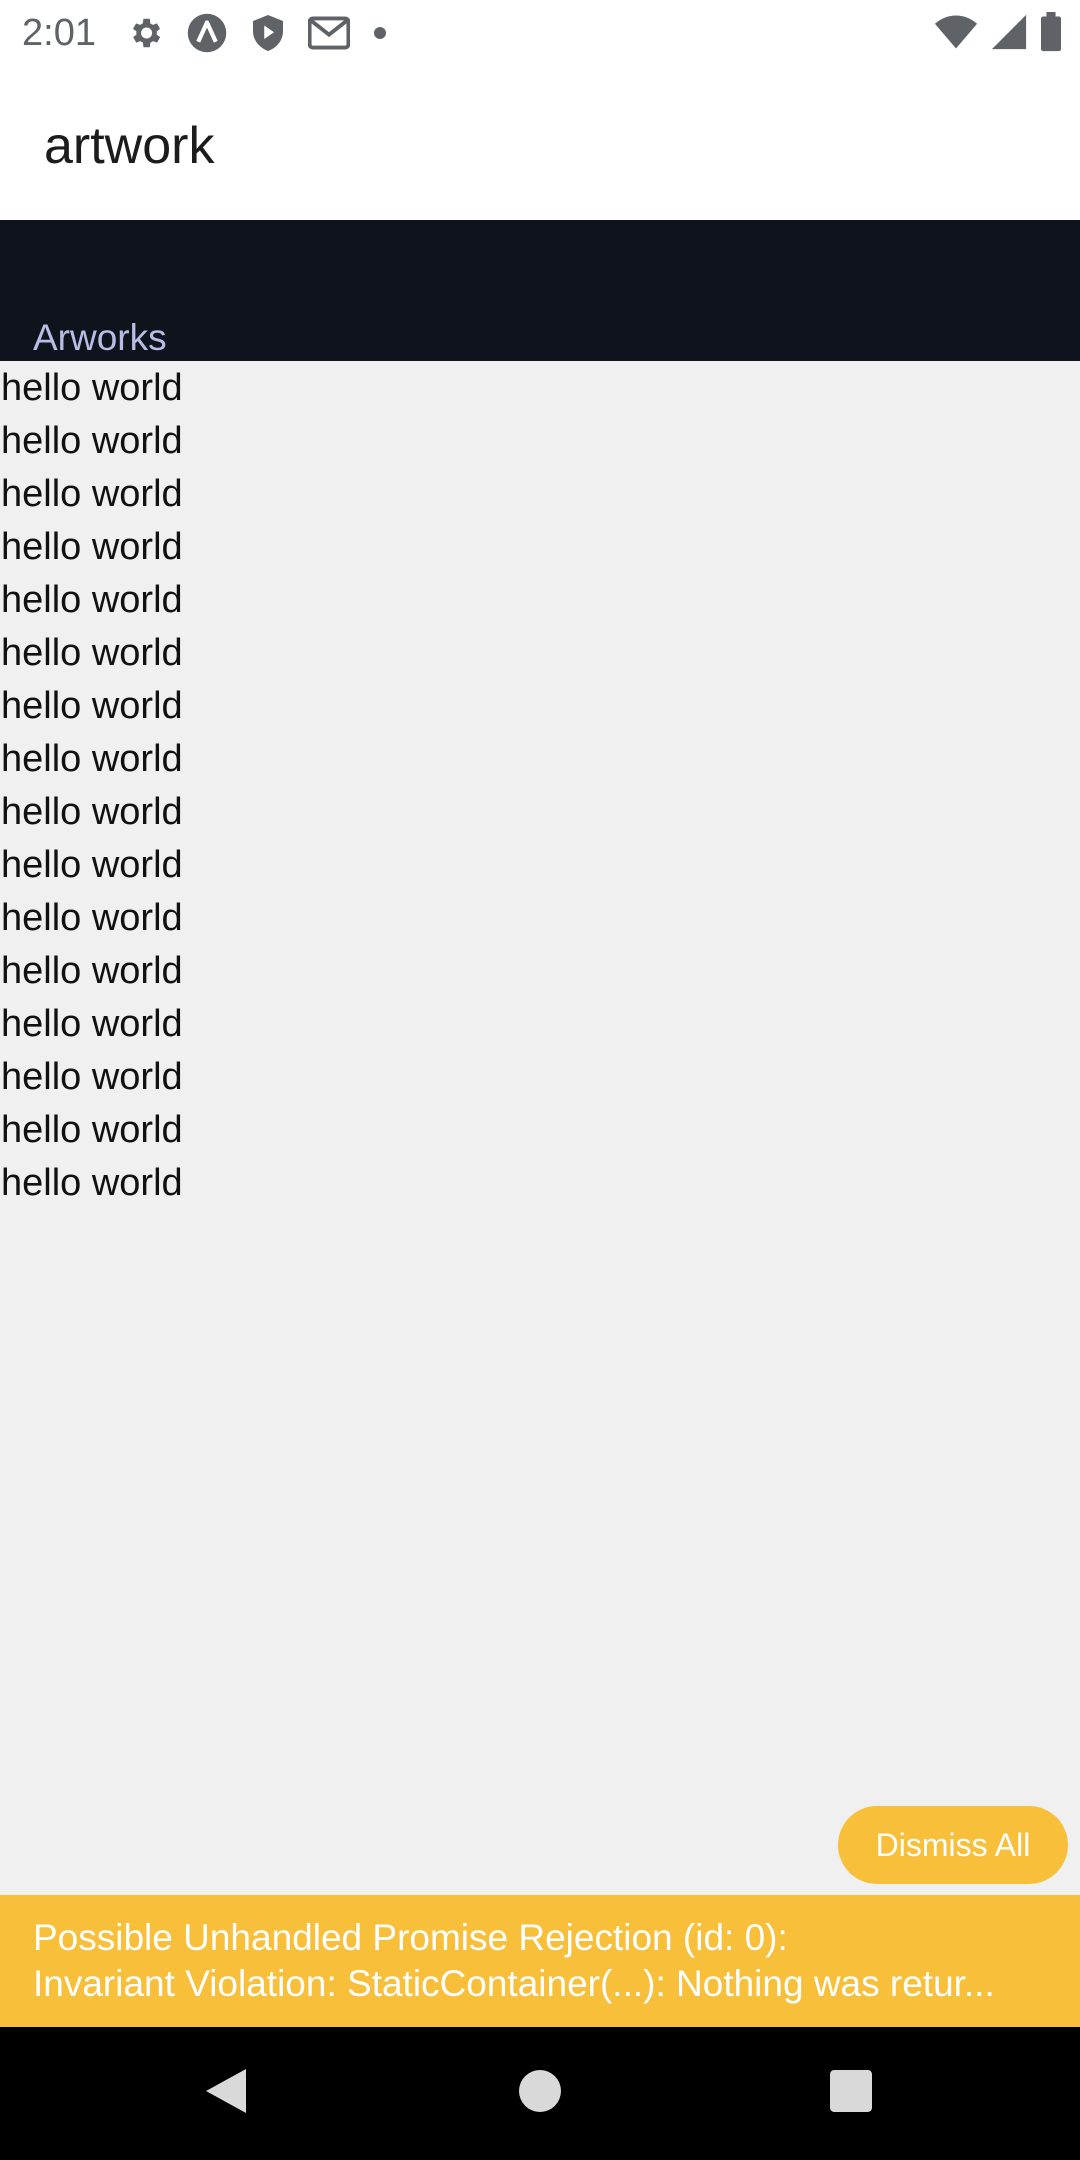 The image size is (1080, 2160). Describe the element at coordinates (540, 143) in the screenshot. I see `app-bar: artwork` at that location.